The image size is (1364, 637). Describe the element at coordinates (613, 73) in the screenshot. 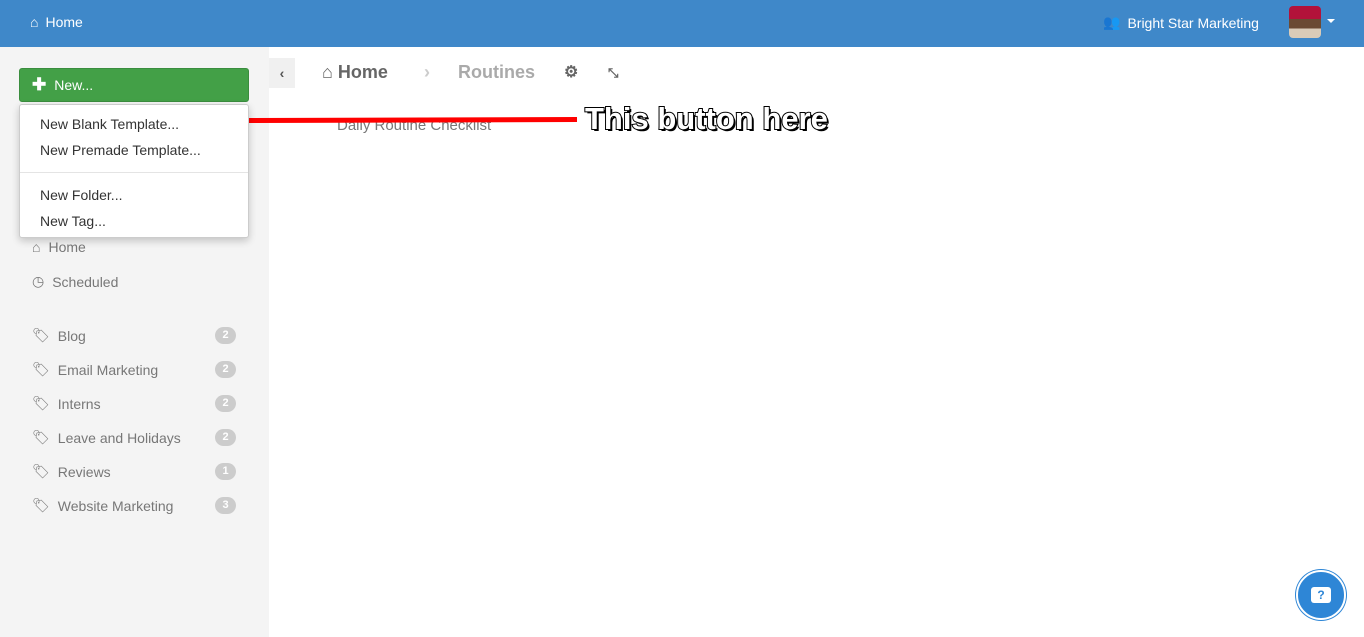

I see `compress-icon: ⤡` at that location.